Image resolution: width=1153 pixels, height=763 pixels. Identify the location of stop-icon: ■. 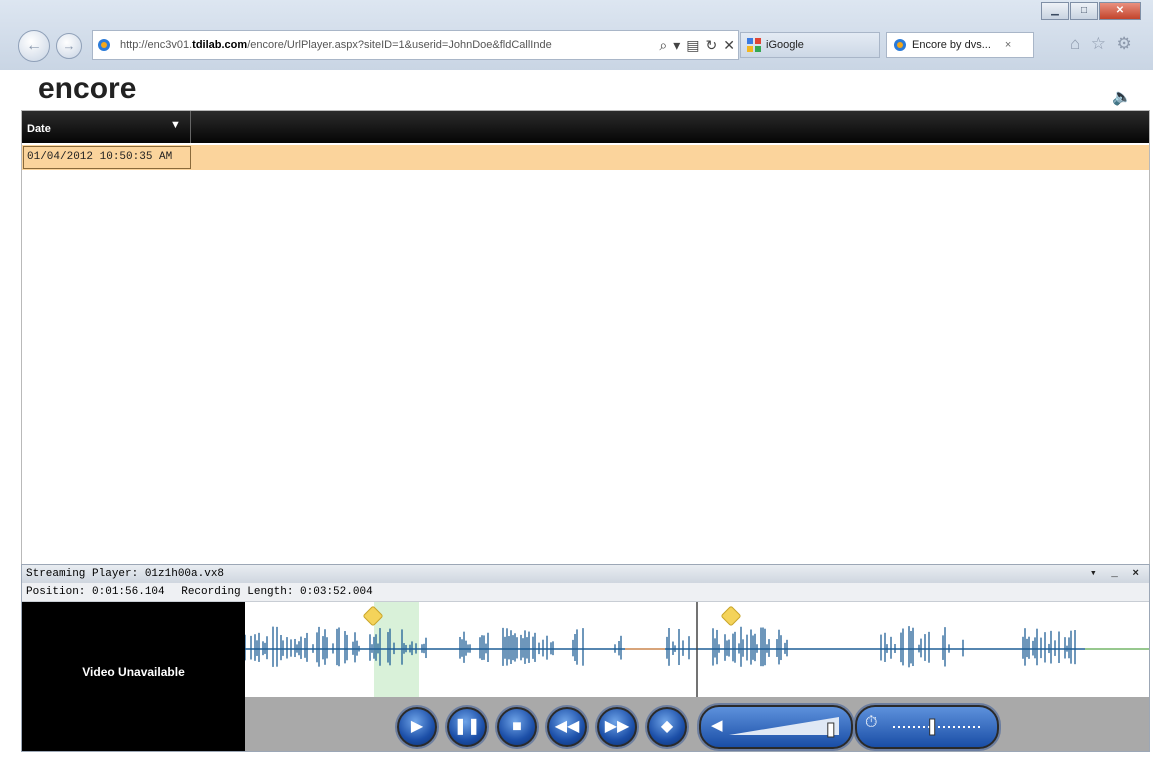
(517, 726).